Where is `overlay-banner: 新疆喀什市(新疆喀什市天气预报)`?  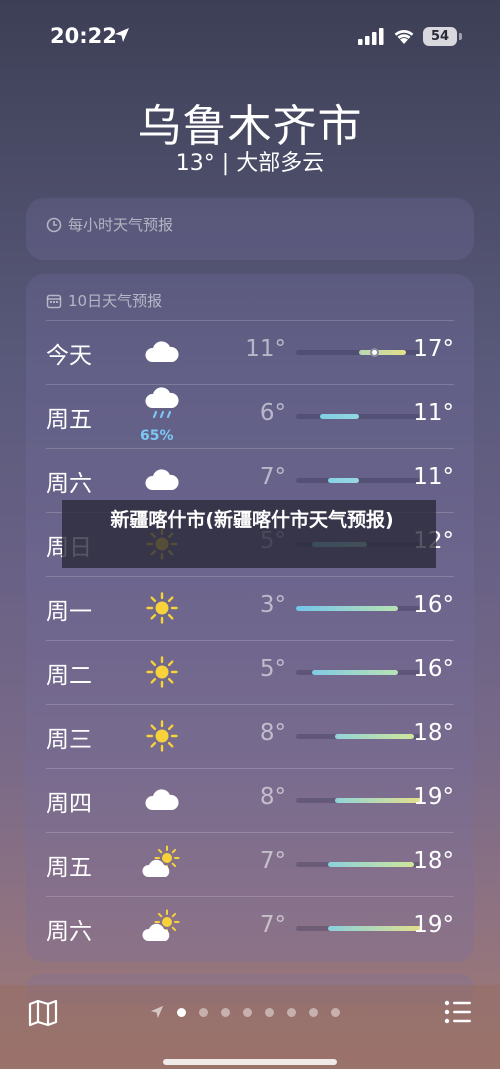
overlay-banner: 新疆喀什市(新疆喀什市天气预报) is located at coordinates (249, 534).